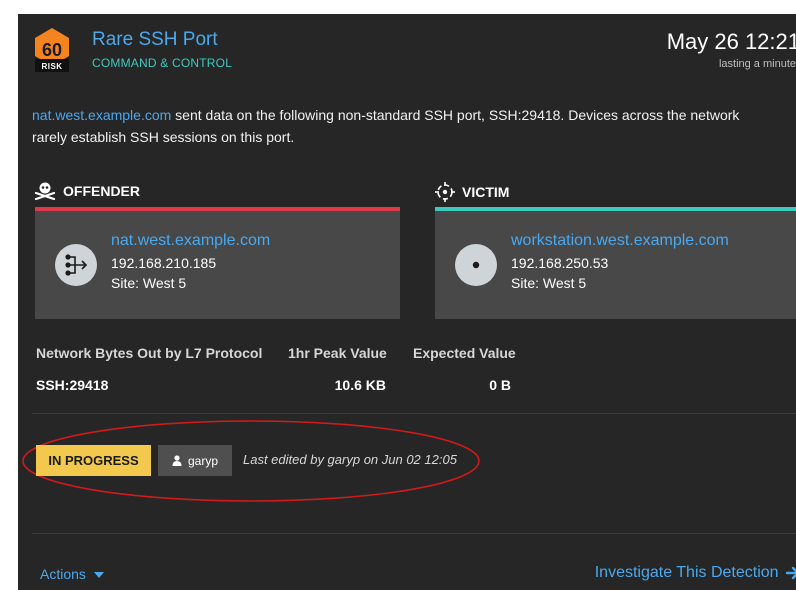 Image resolution: width=796 pixels, height=590 pixels. Describe the element at coordinates (93, 460) in the screenshot. I see `status-button: IN PROGRESS` at that location.